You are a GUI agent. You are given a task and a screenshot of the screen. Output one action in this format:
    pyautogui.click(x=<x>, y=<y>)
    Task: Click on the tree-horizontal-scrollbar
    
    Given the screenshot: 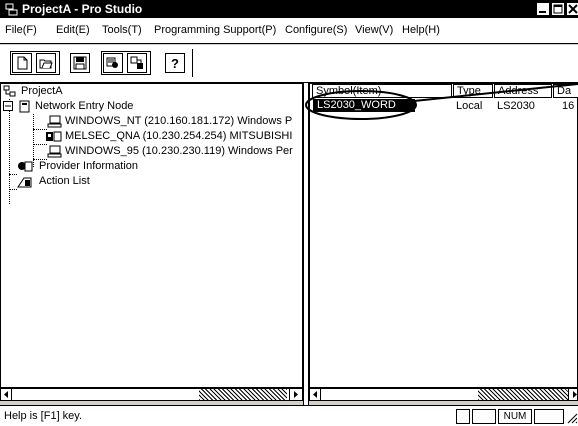 What is the action you would take?
    pyautogui.click(x=151, y=394)
    